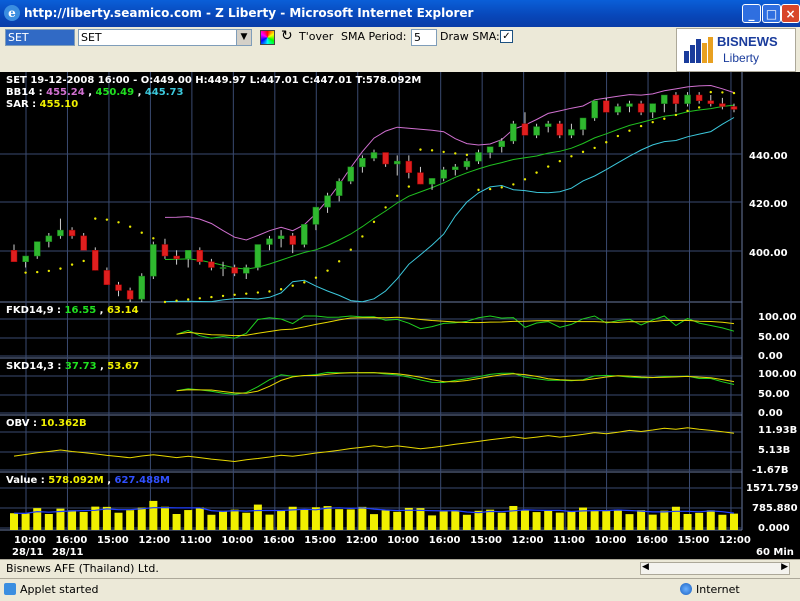  I want to click on interval-label: 60 Min, so click(775, 552).